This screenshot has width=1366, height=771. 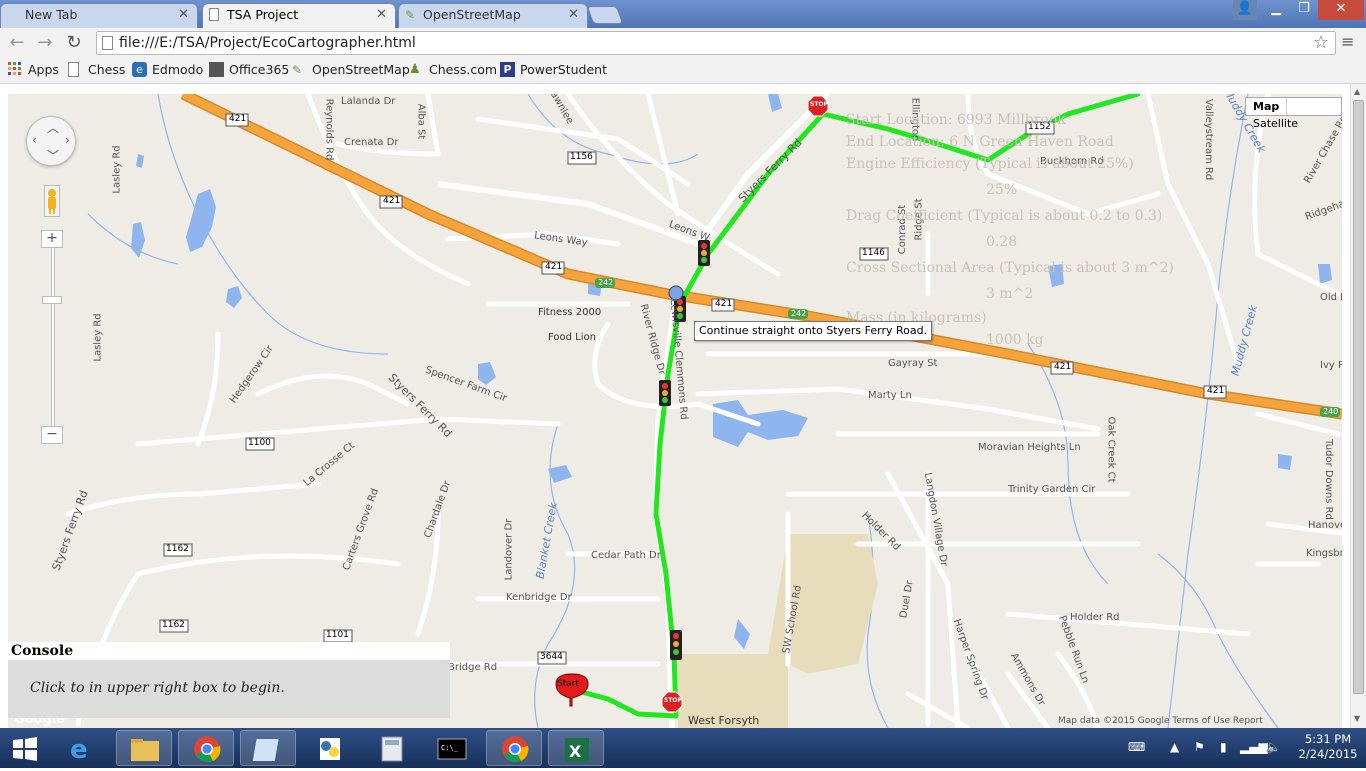 I want to click on reload-icon: ↻, so click(x=74, y=42).